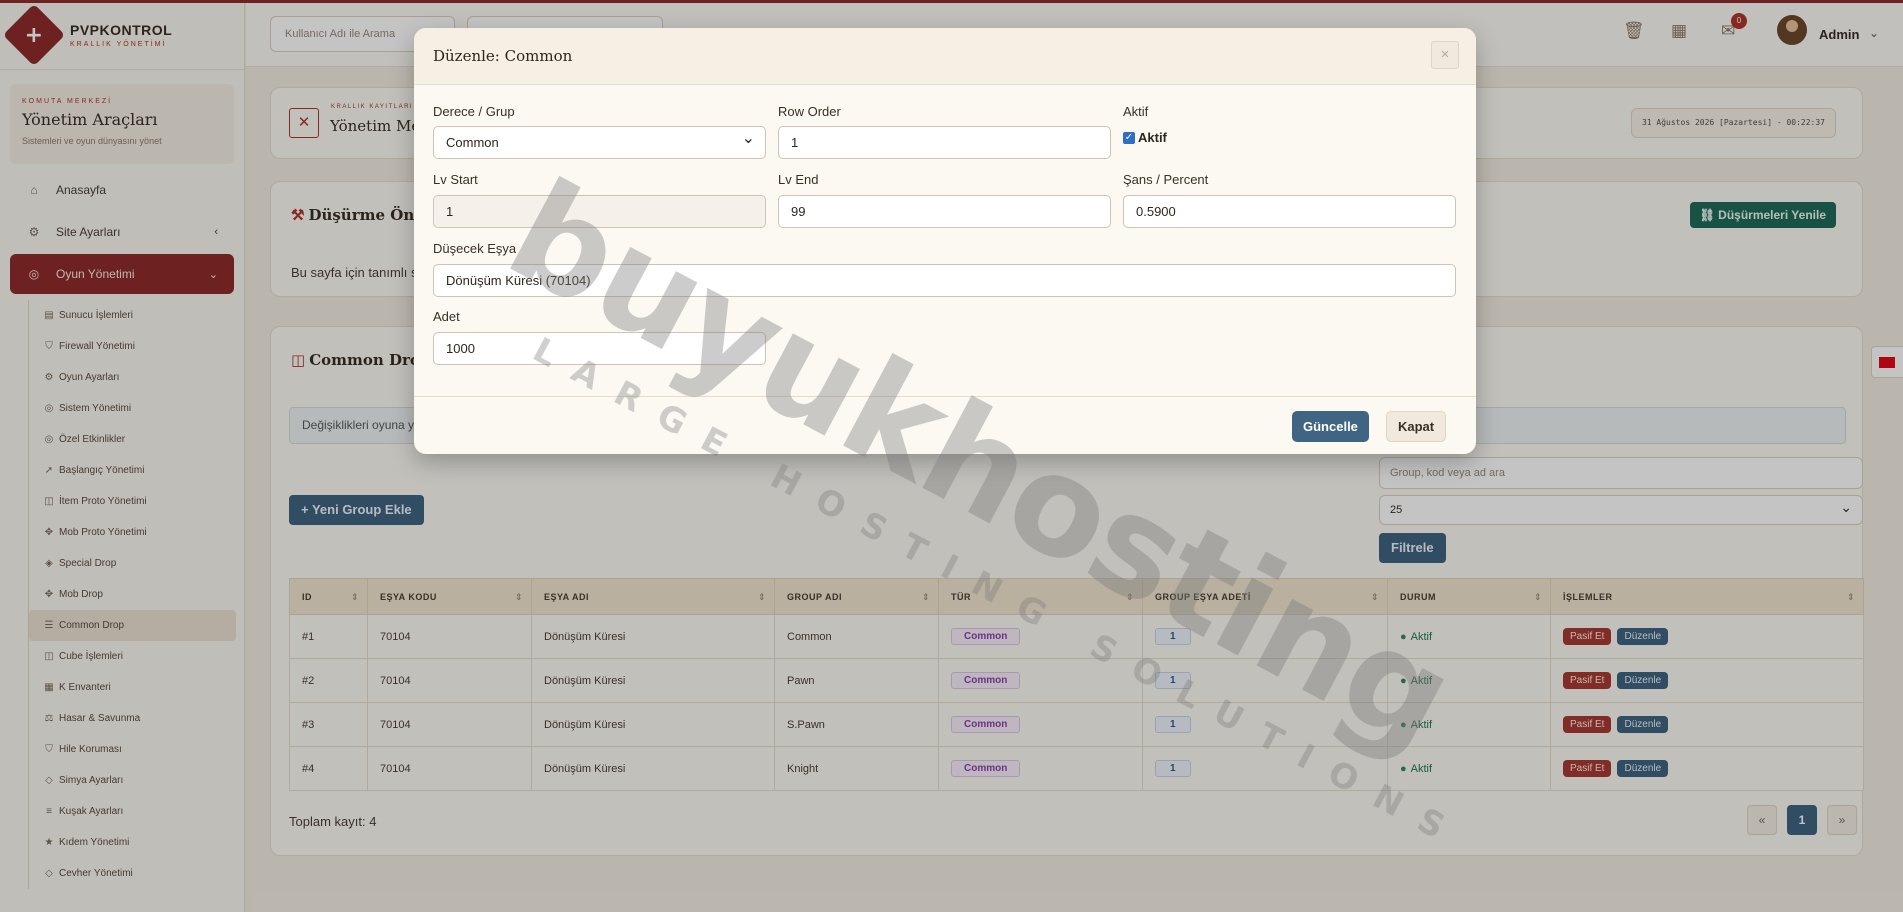  I want to click on item-label: Düşecek Eşya, so click(475, 248).